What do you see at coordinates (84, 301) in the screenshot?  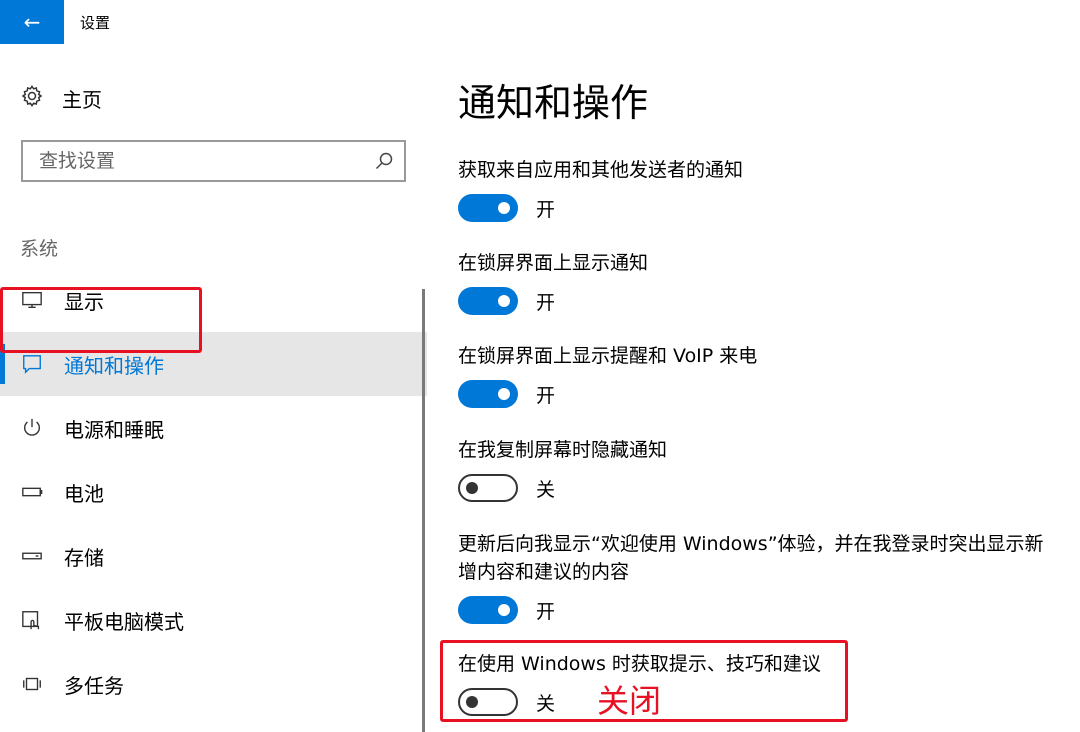 I see `sidebar-item-label: 显示` at bounding box center [84, 301].